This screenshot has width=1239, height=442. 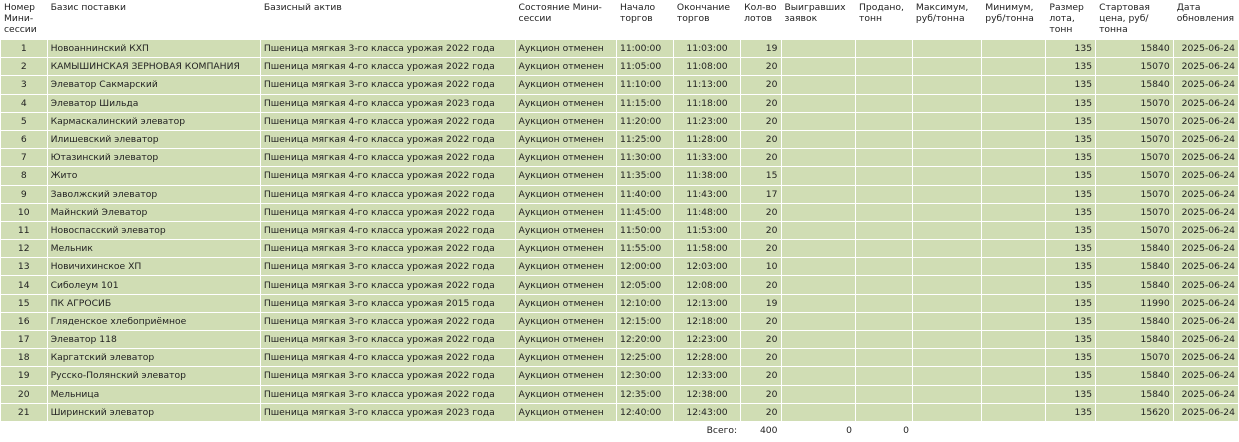 I want to click on cell-trade-end: 11:58:00, so click(x=707, y=249).